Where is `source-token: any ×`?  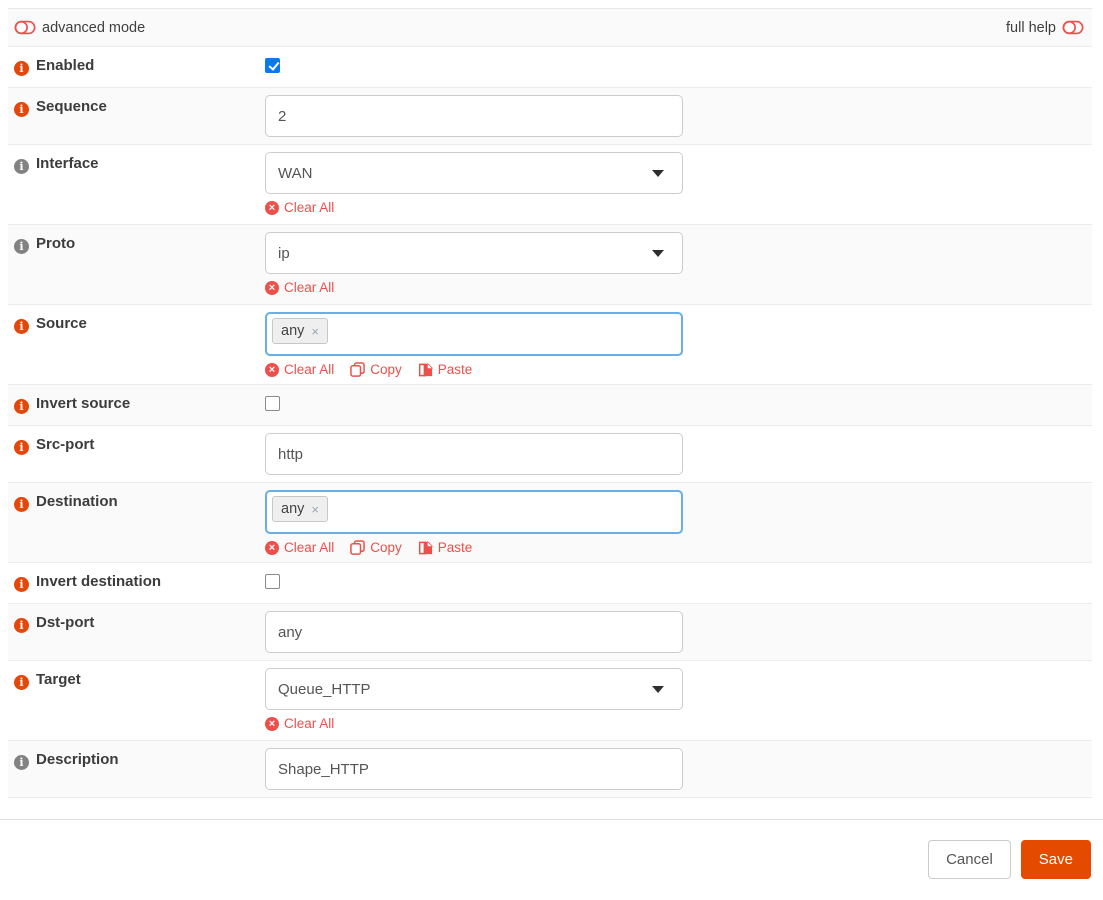
source-token: any × is located at coordinates (300, 331).